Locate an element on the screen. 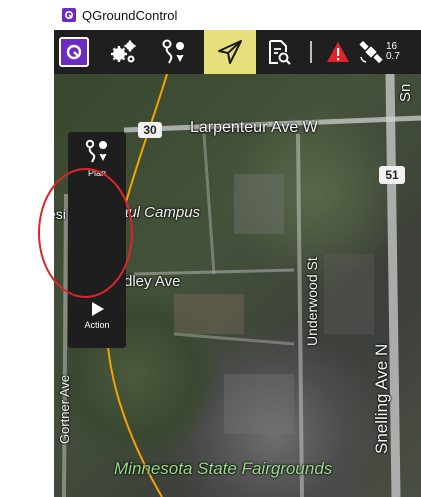 This screenshot has height=497, width=421. play-arrow-icon is located at coordinates (98, 309).